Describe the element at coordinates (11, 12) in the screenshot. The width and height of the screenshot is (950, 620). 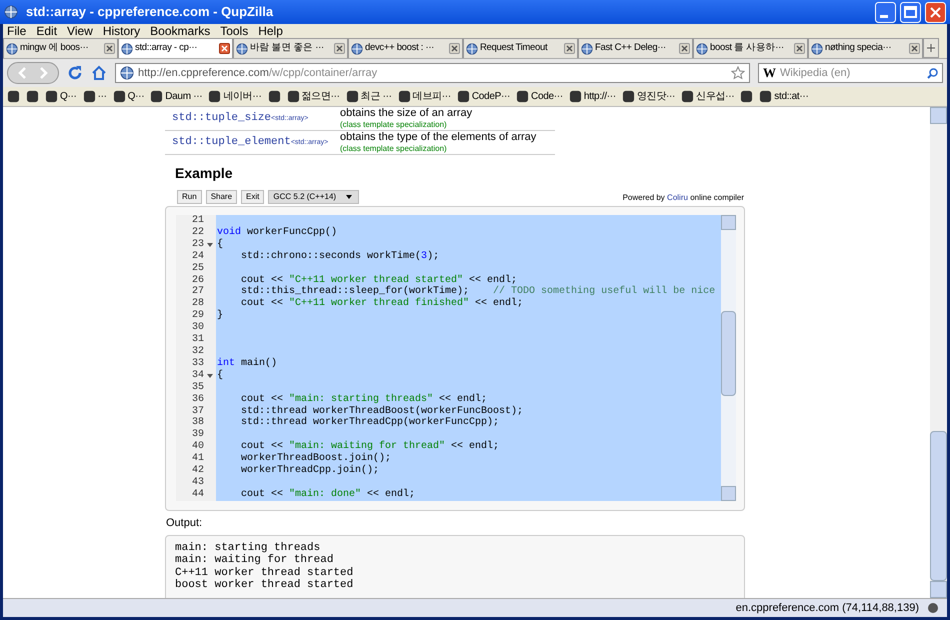
I see `app-icon` at that location.